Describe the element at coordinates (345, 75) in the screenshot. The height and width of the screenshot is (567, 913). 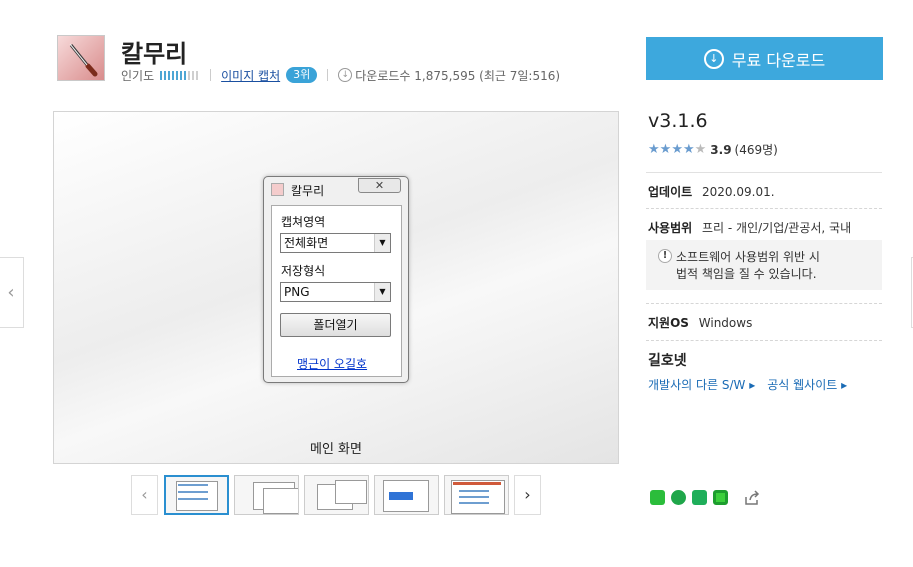
I see `download-count-icon: ↓` at that location.